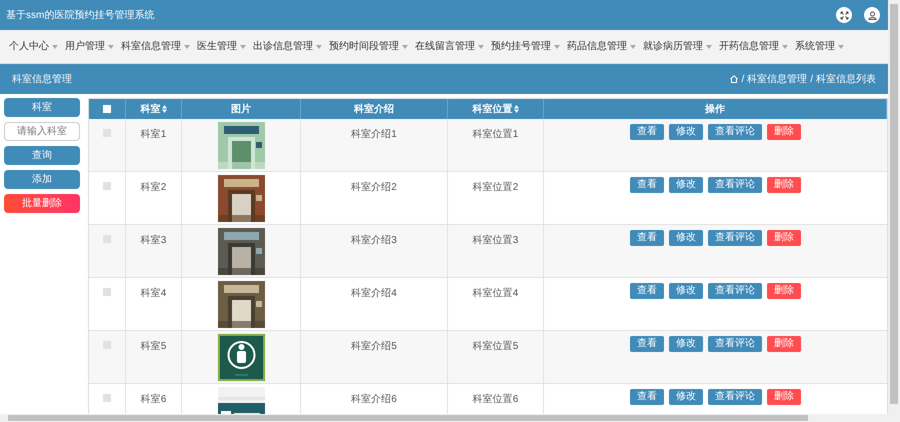  I want to click on fullscreen-icon, so click(844, 15).